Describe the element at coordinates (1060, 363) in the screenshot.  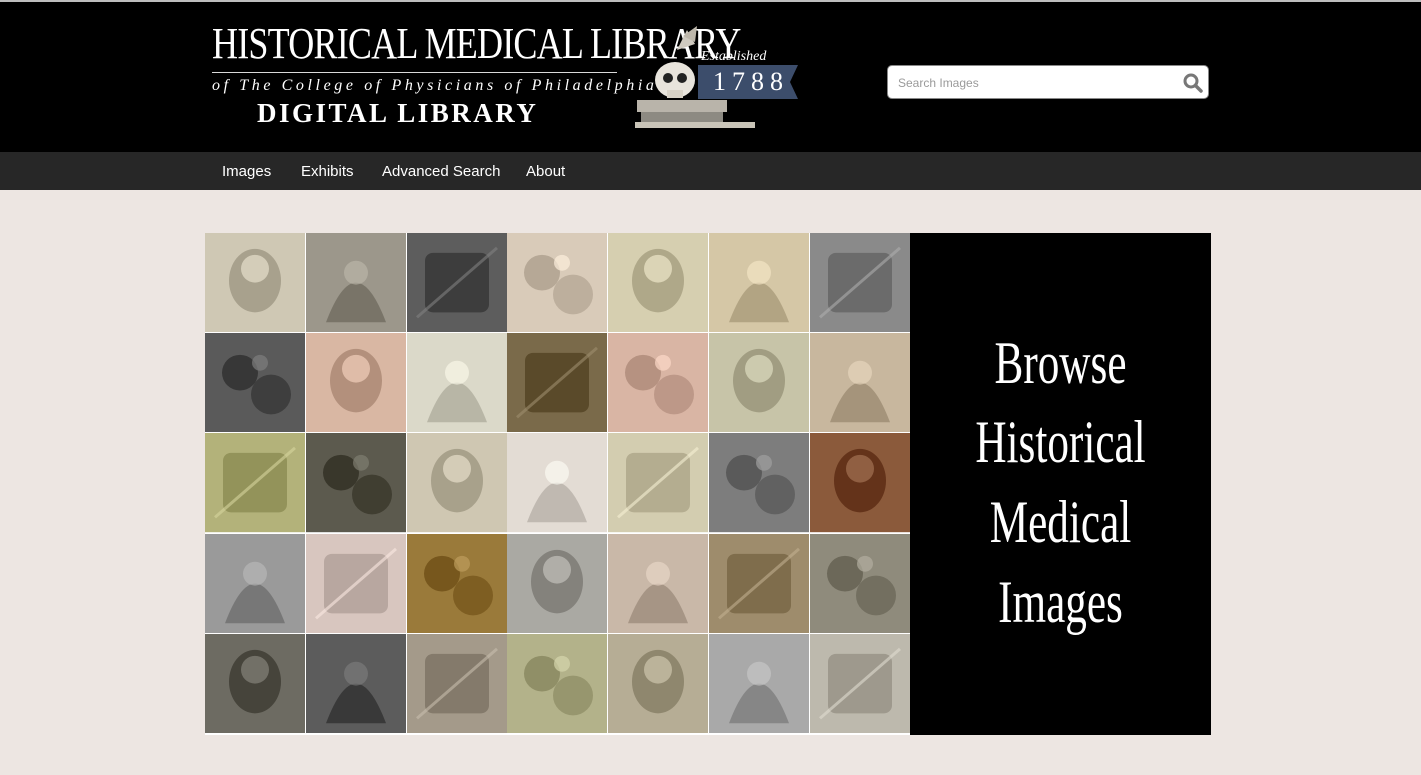
I see `browse-line-1: Browse` at that location.